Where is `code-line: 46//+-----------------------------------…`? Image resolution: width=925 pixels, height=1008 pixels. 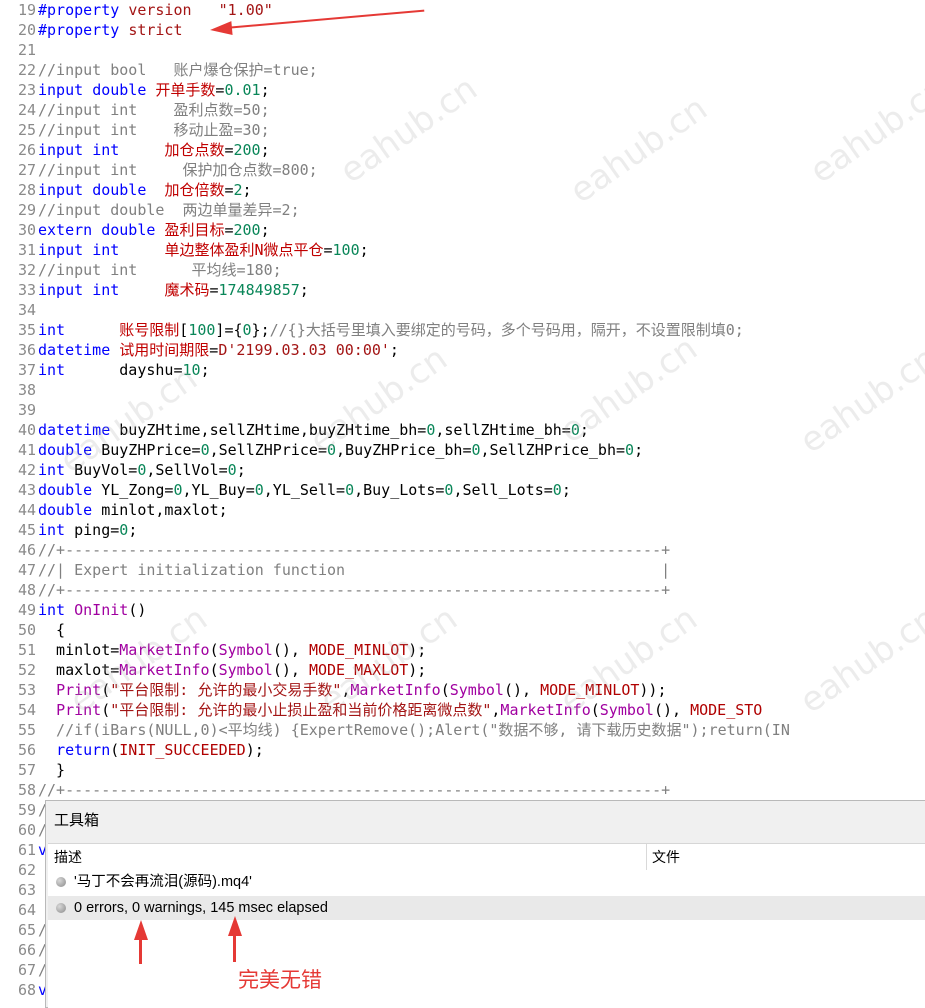 code-line: 46//+-----------------------------------… is located at coordinates (462, 550).